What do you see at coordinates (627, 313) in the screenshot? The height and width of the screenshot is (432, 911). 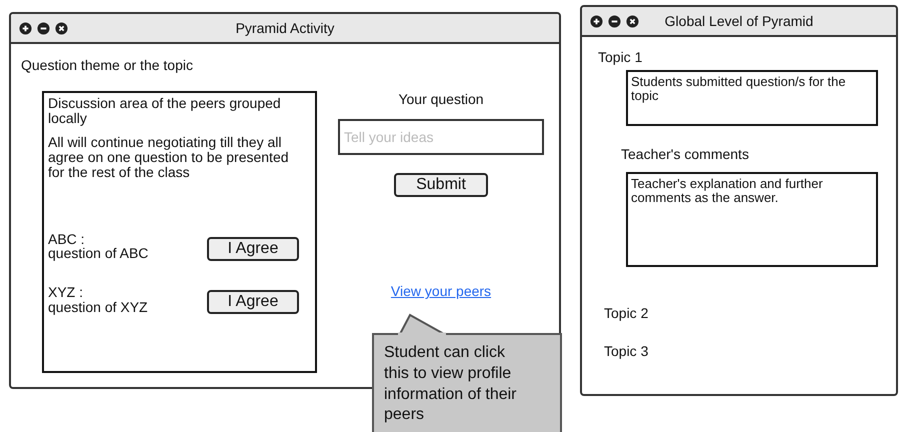 I see `topic-heading: Topic 2` at bounding box center [627, 313].